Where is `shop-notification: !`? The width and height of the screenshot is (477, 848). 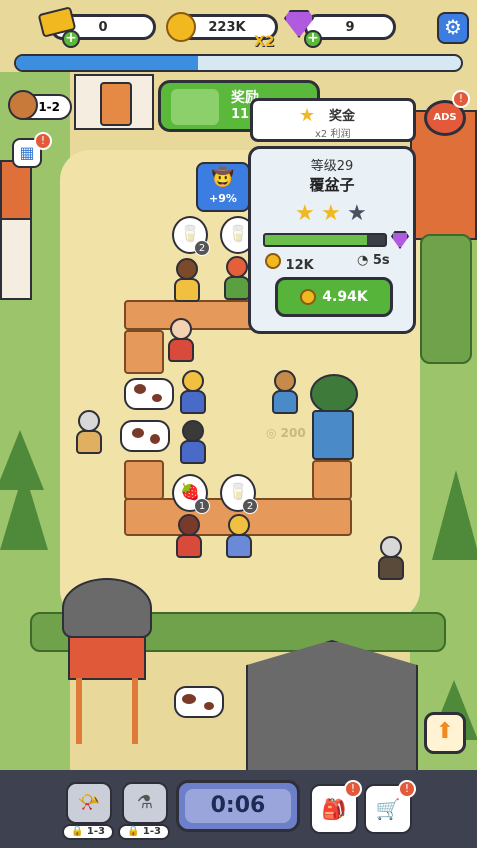
shop-notification: ! is located at coordinates (407, 789).